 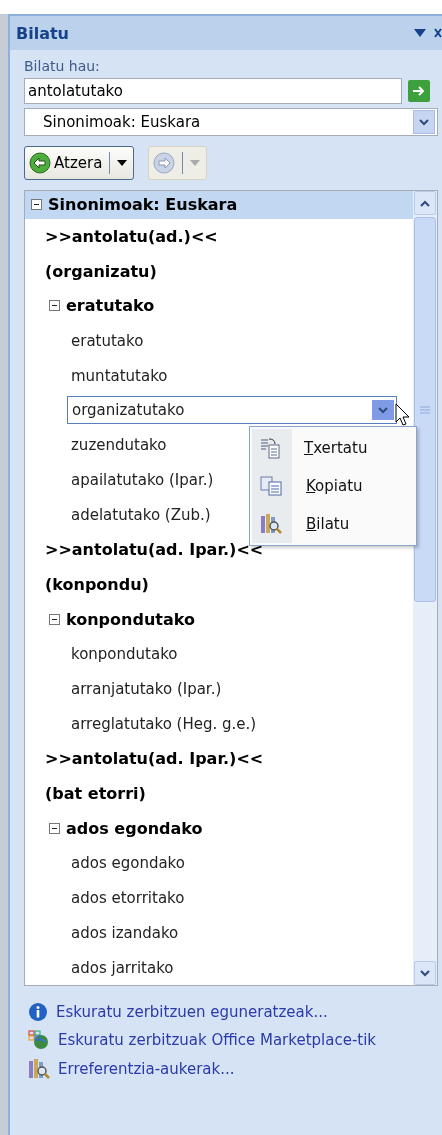 I want to click on scrollbar, so click(x=425, y=588).